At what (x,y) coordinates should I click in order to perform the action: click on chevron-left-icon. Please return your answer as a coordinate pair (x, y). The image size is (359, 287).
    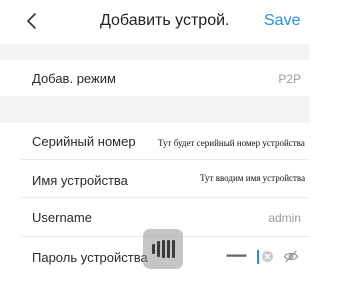
    Looking at the image, I should click on (31, 21).